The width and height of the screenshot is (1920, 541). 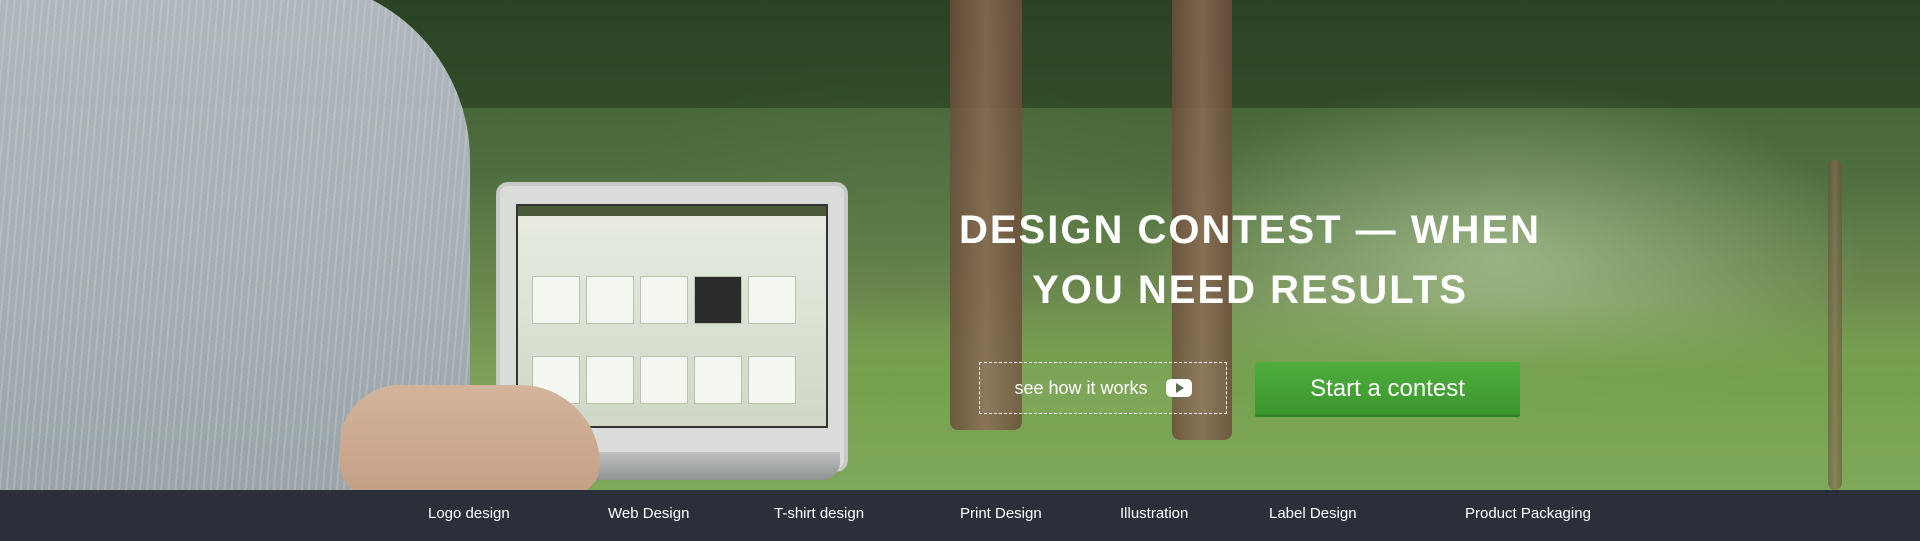 I want to click on hero-headline-line2: YOU NEED RESULTS, so click(x=1250, y=290).